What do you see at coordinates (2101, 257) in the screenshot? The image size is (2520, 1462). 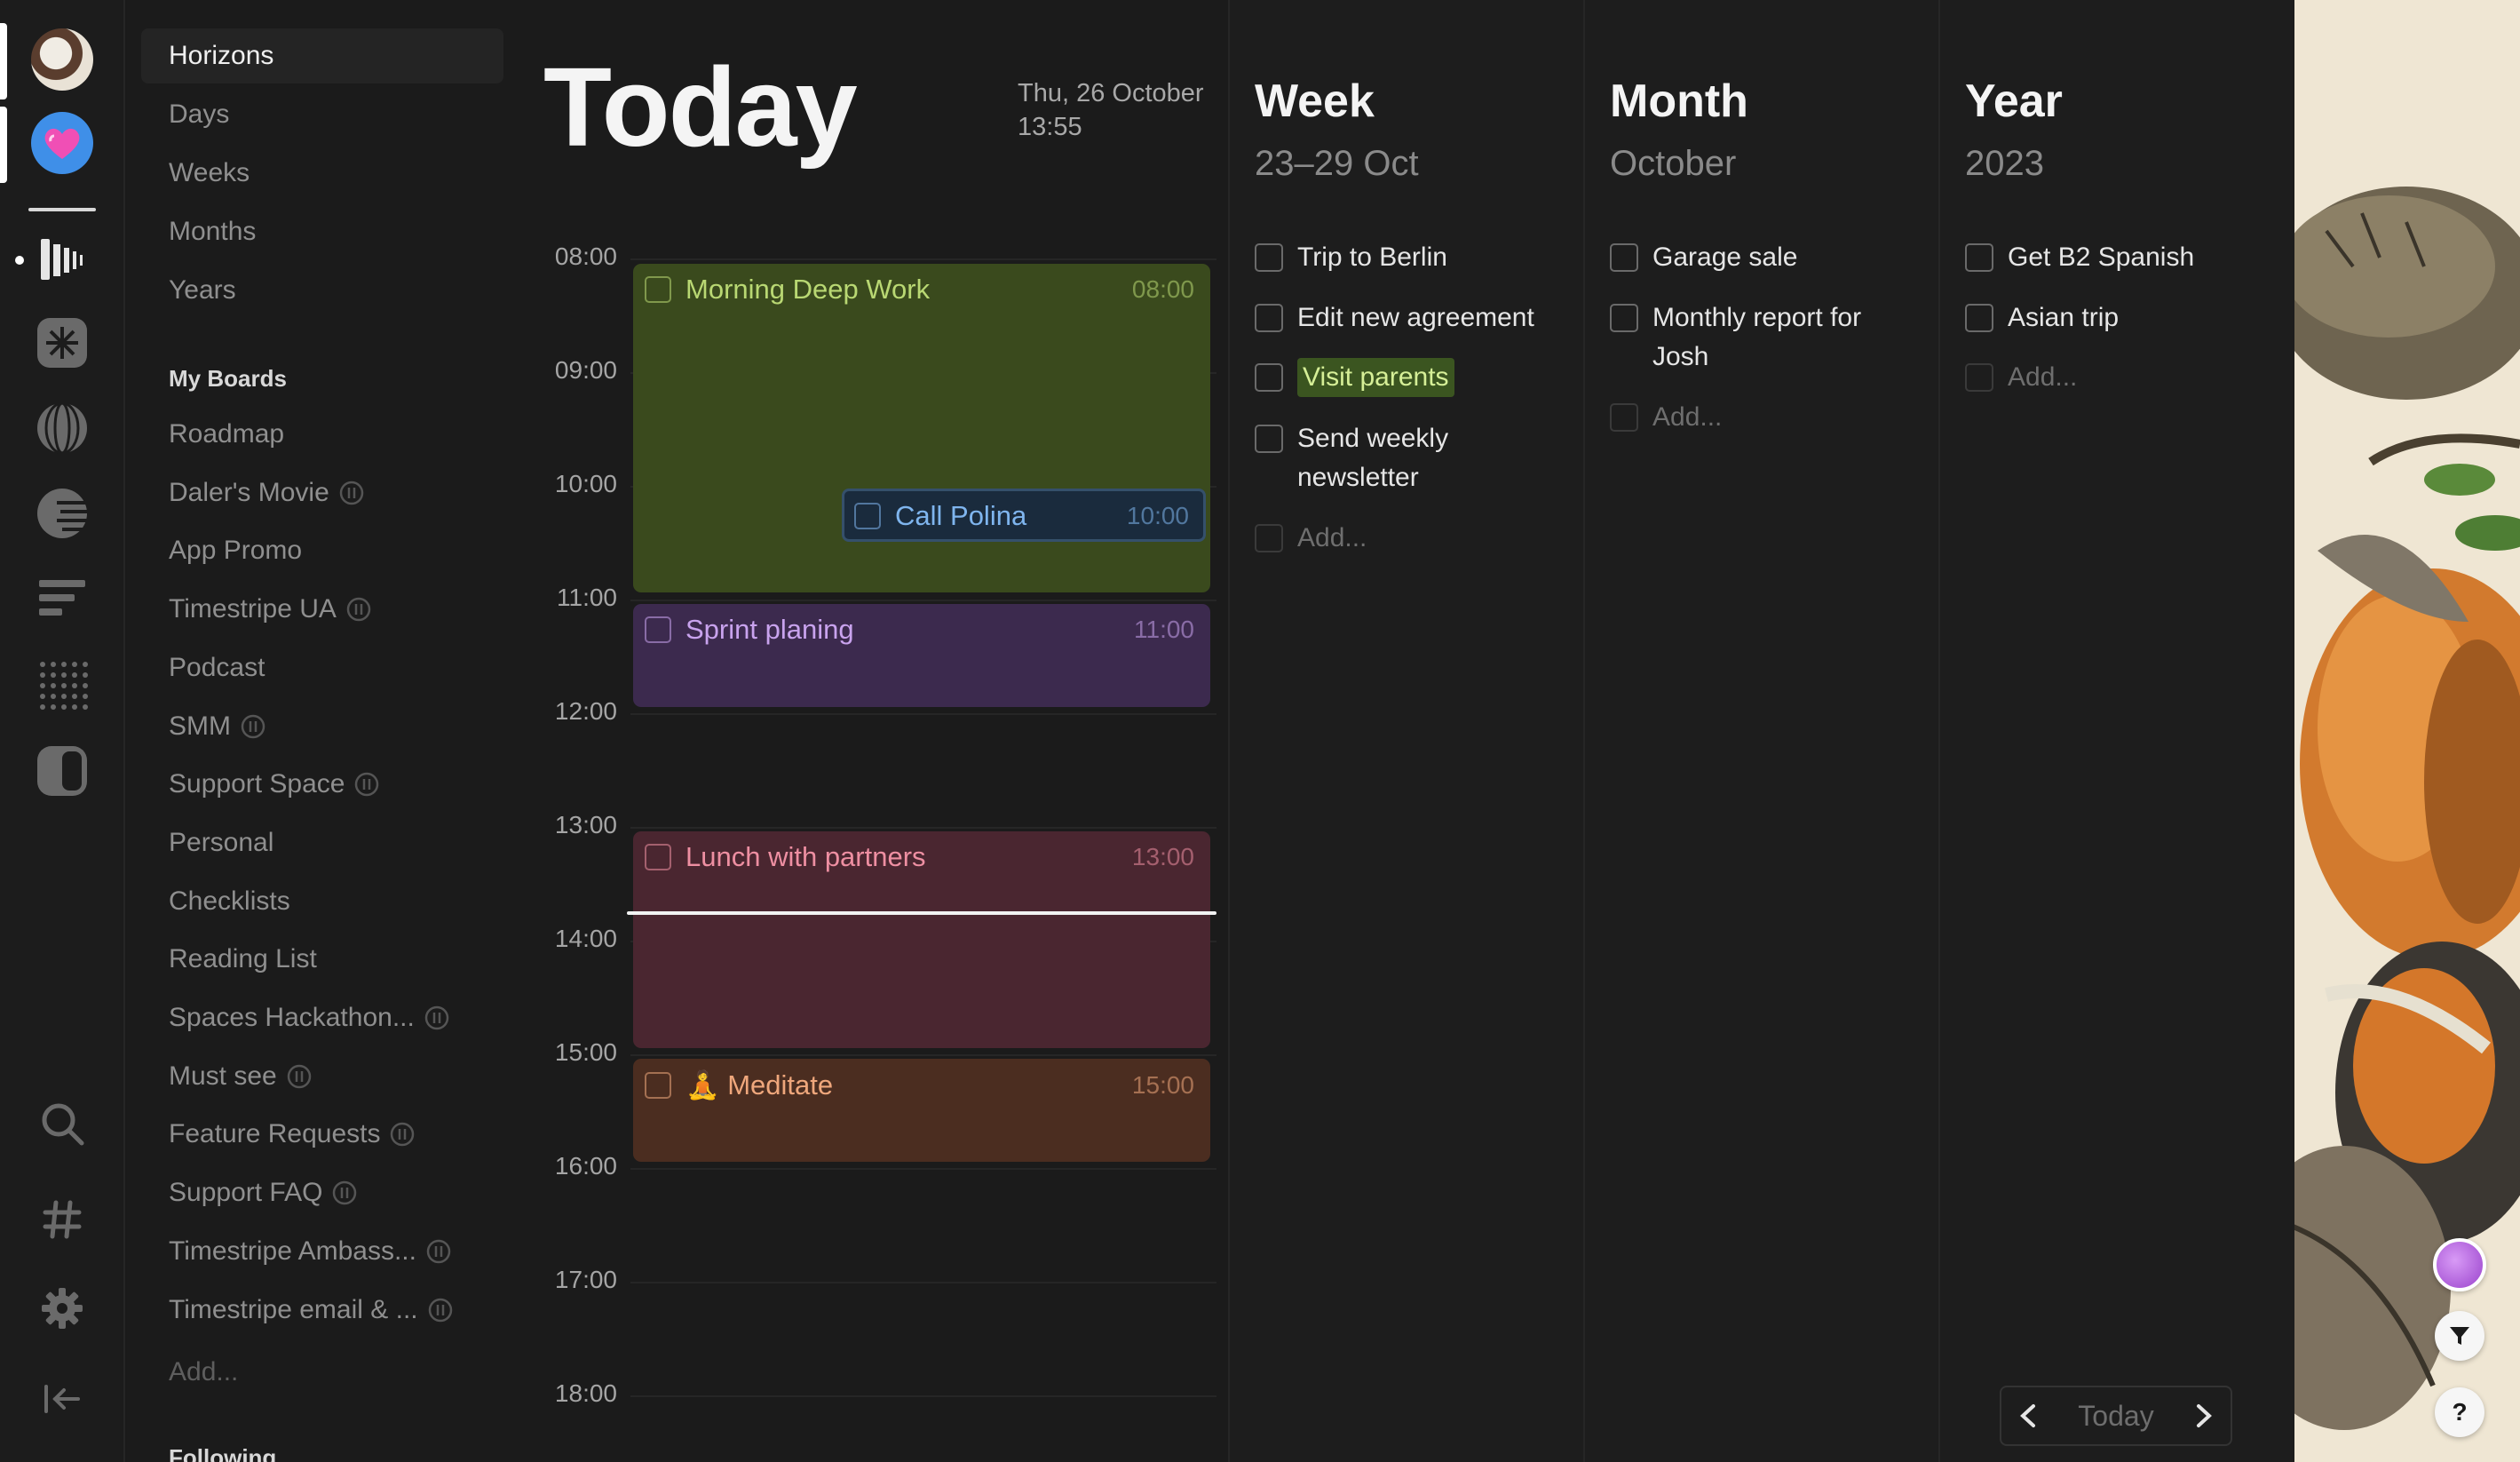 I see `task-label: Get B2 Spanish` at bounding box center [2101, 257].